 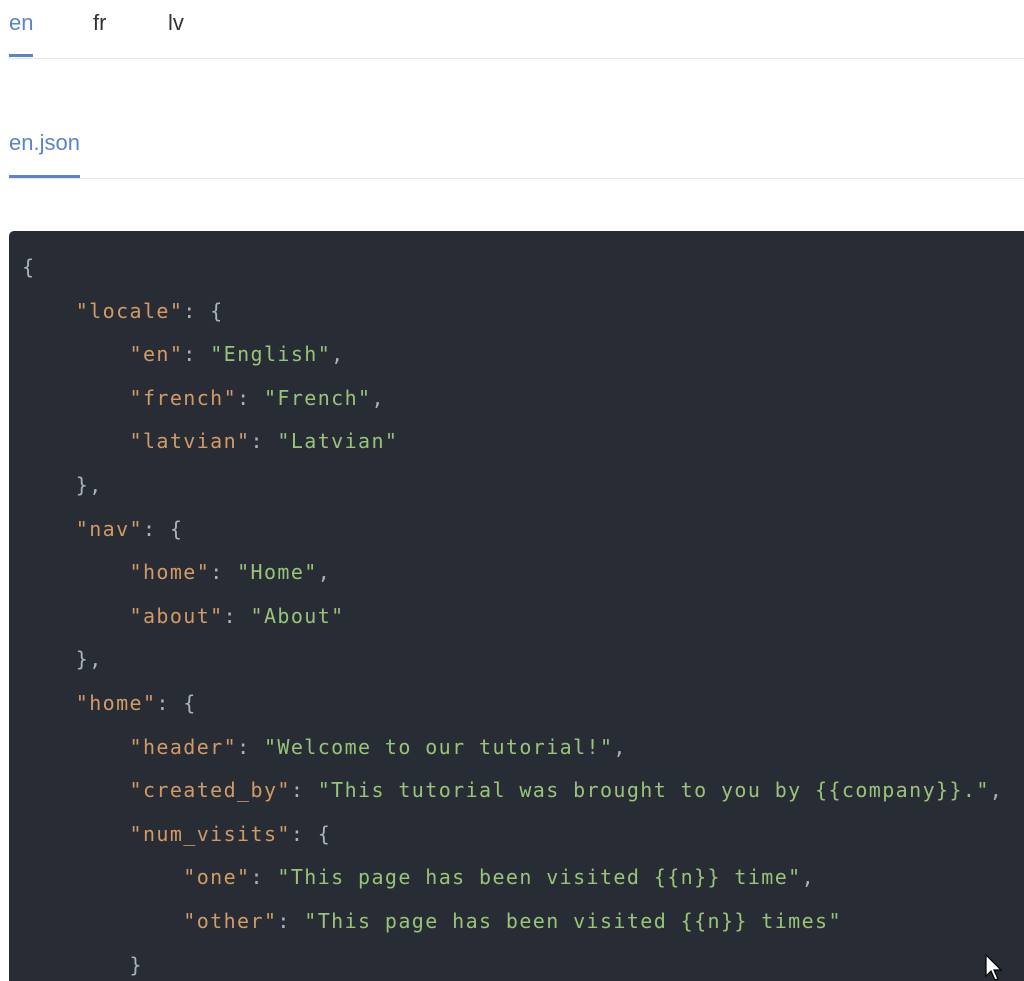 What do you see at coordinates (512, 535) in the screenshot?
I see `code-line: "nav": {` at bounding box center [512, 535].